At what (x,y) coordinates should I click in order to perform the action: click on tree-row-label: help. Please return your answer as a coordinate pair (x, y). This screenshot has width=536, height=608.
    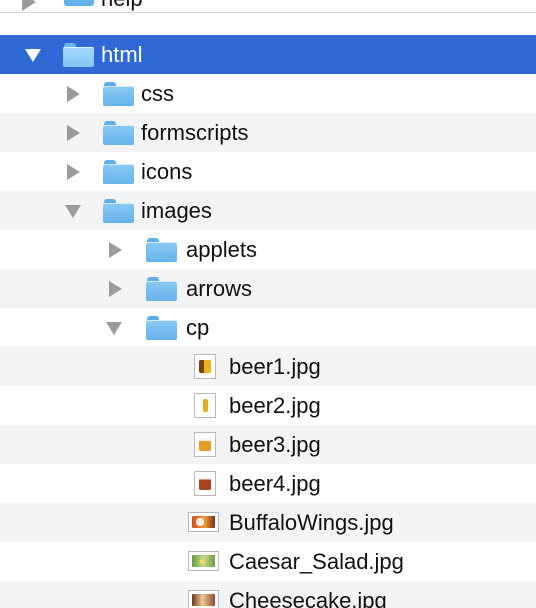
    Looking at the image, I should click on (122, 6).